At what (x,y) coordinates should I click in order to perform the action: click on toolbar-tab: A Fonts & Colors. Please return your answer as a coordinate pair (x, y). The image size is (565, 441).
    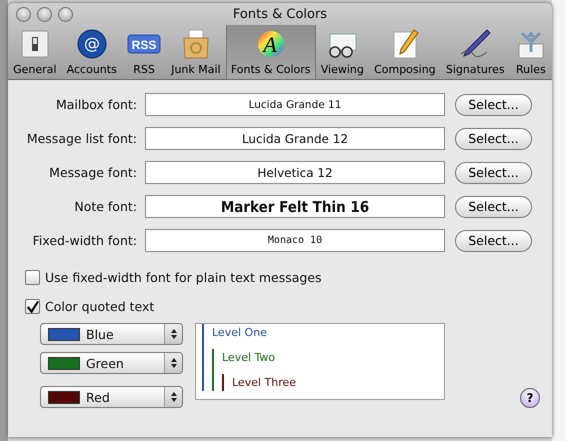
    Looking at the image, I should click on (271, 52).